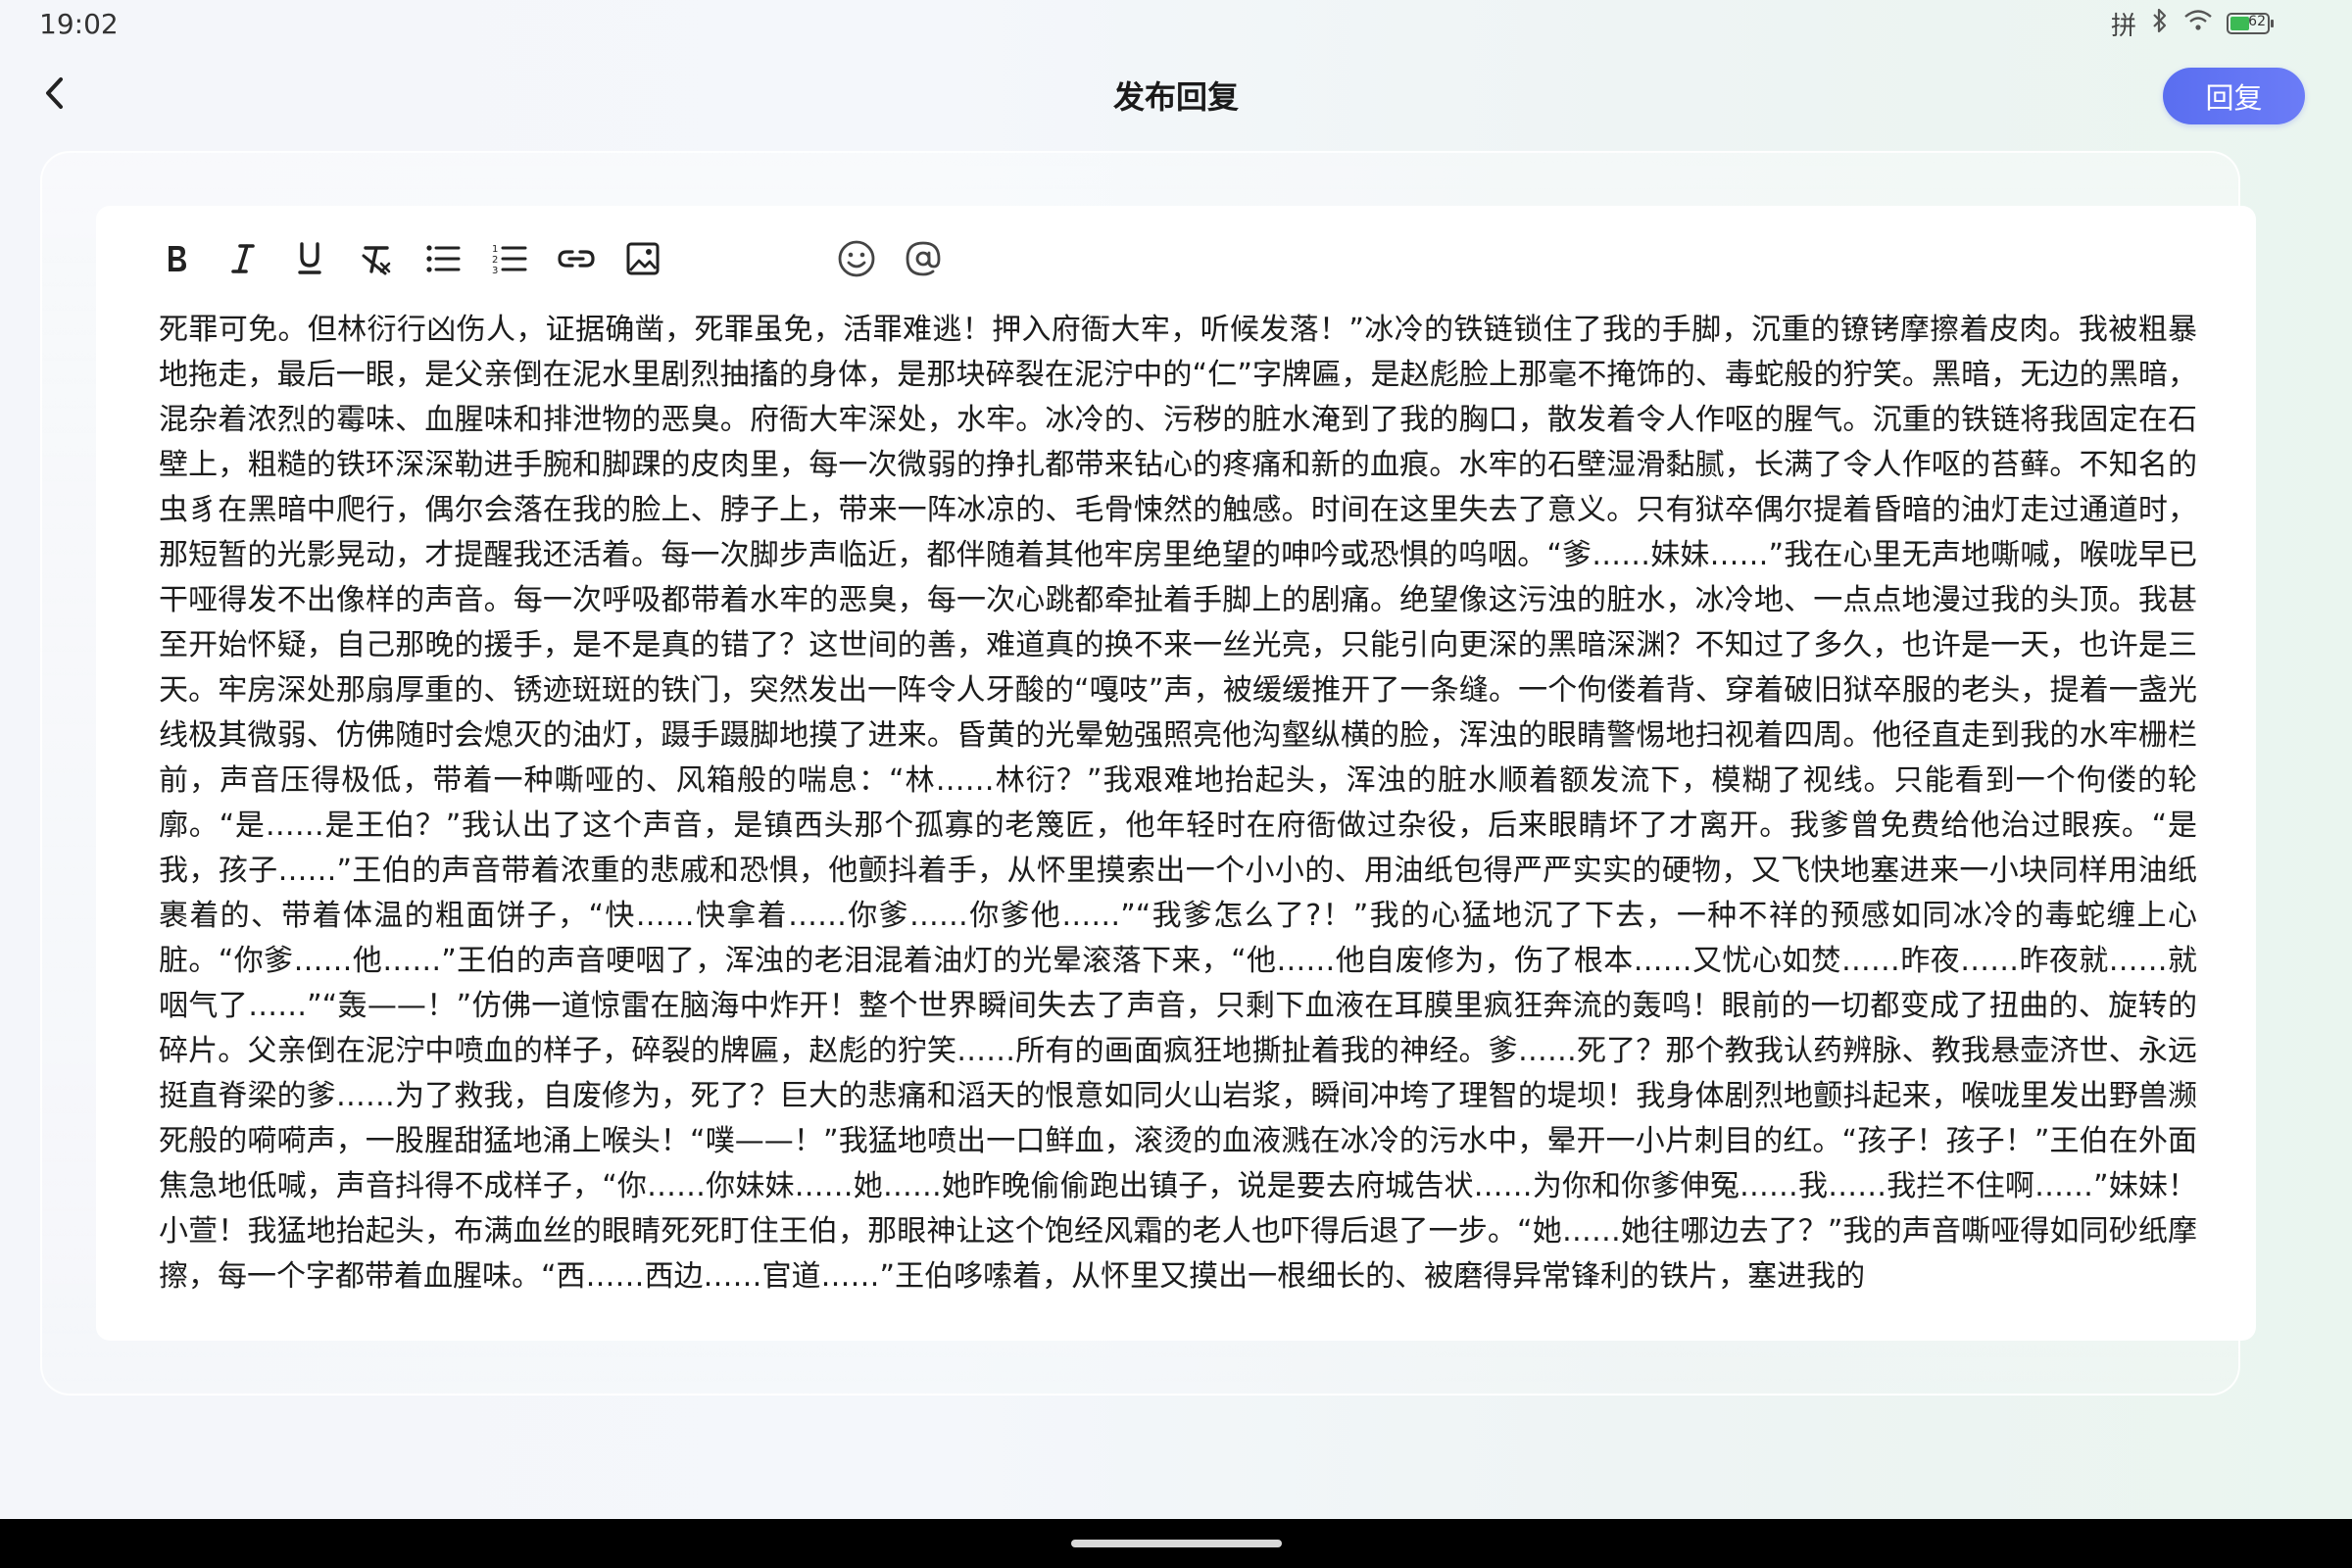 The image size is (2352, 1568). I want to click on underline-button, so click(309, 260).